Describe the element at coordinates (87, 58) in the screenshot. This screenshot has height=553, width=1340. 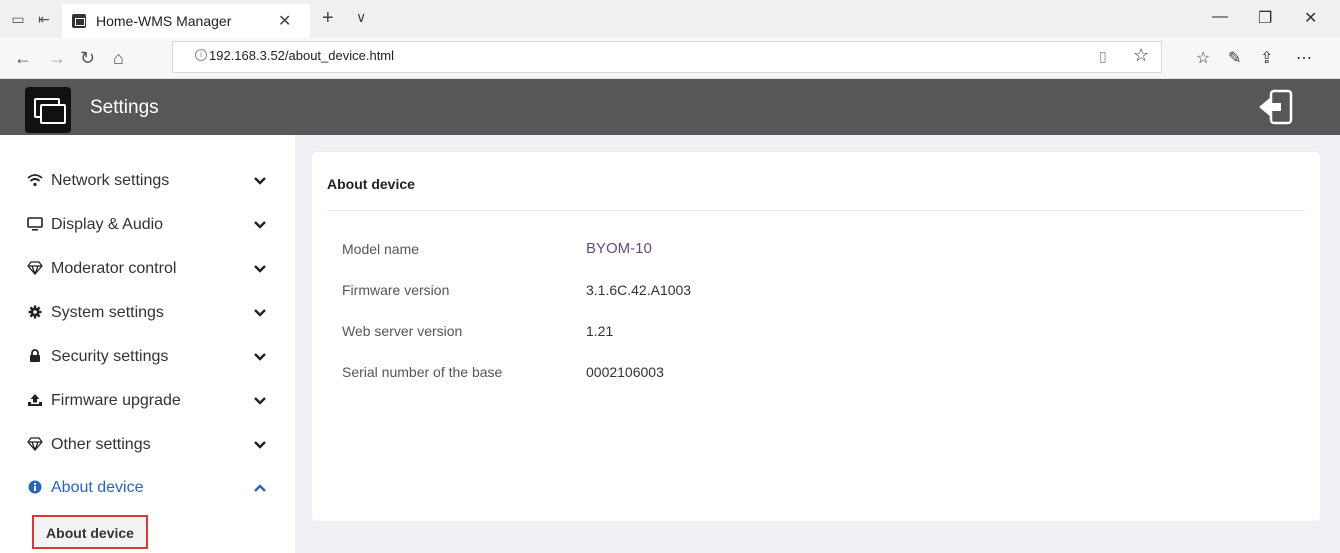
I see `refresh-icon: ↻` at that location.